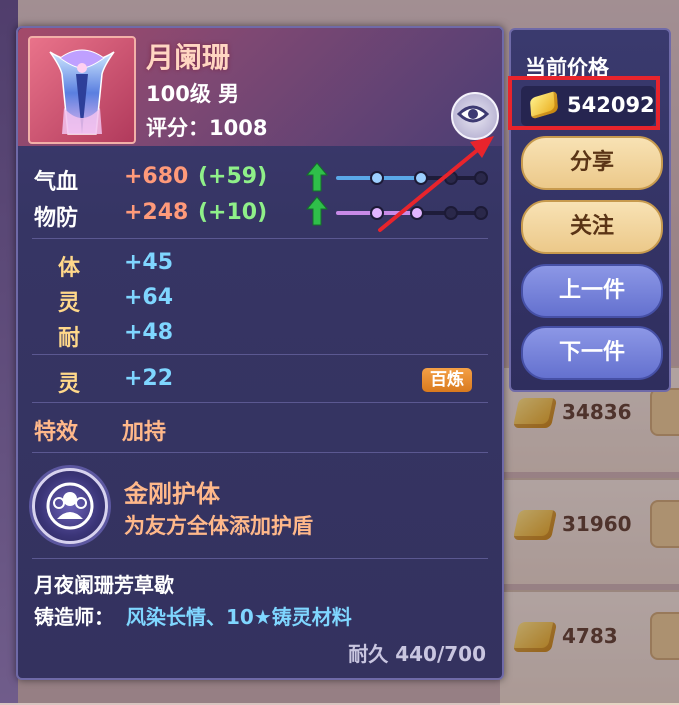  I want to click on follow-button: 关注, so click(592, 227).